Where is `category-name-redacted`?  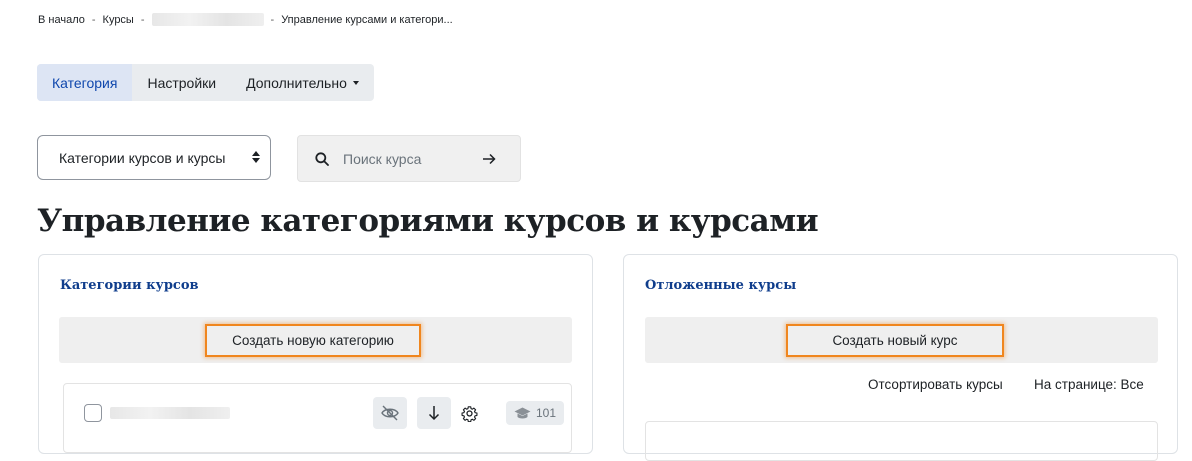
category-name-redacted is located at coordinates (170, 413).